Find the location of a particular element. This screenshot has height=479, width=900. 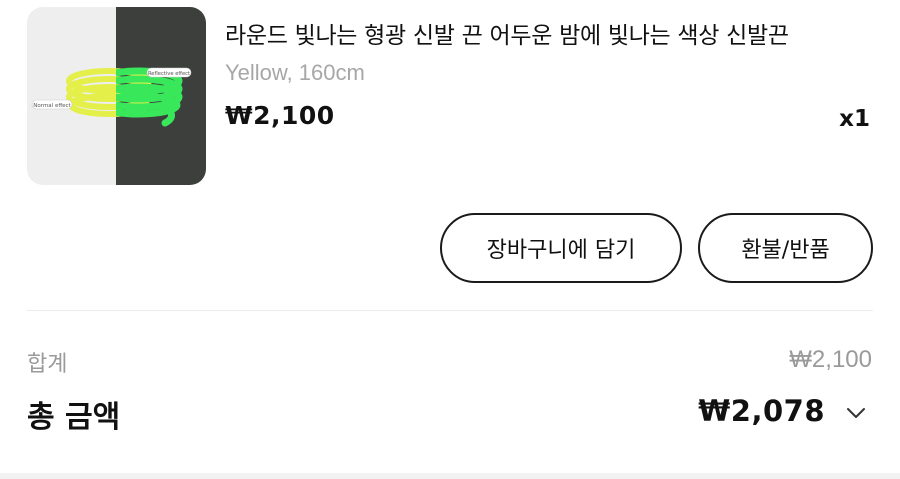

subtotal-value: ₩2,100 is located at coordinates (830, 359).